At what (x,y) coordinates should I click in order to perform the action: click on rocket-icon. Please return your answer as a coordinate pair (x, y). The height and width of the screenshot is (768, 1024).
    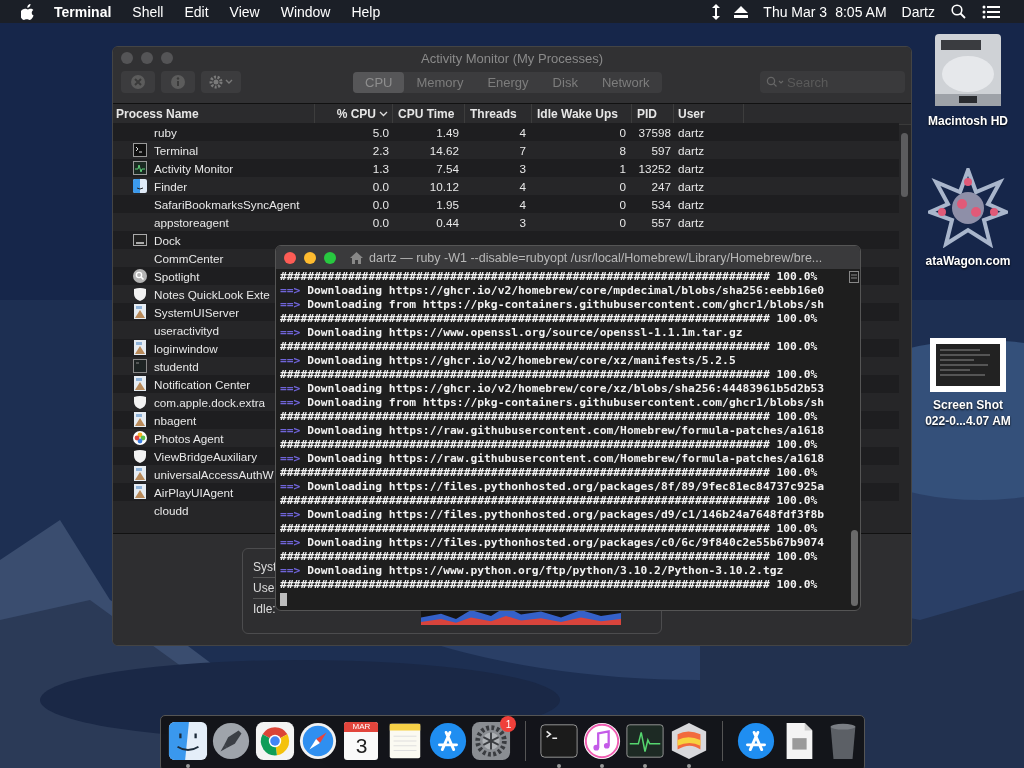
    Looking at the image, I should click on (231, 741).